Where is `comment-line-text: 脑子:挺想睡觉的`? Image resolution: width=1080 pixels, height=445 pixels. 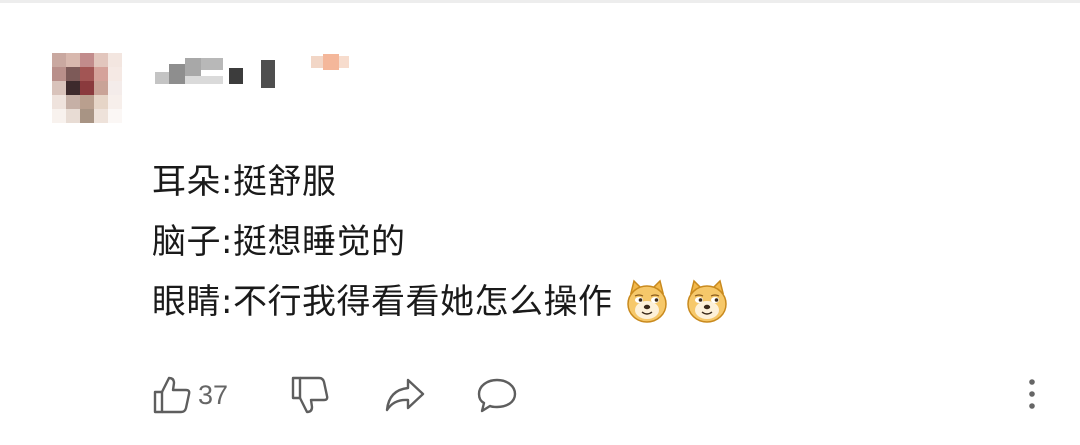
comment-line-text: 脑子:挺想睡觉的 is located at coordinates (279, 242).